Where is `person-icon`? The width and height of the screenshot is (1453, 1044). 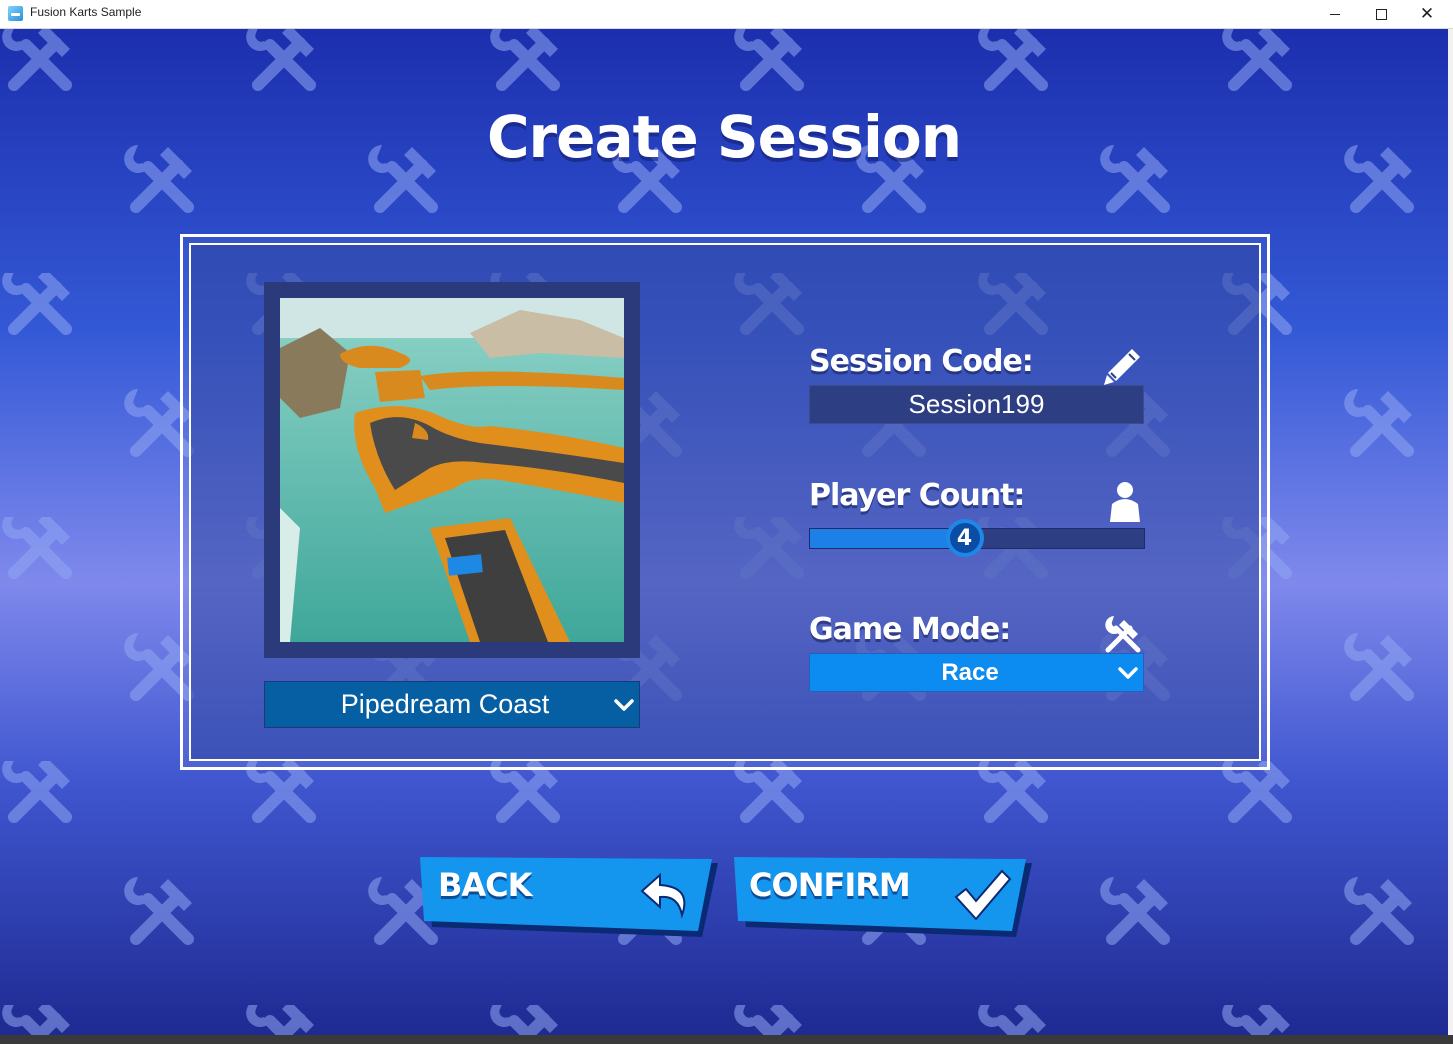
person-icon is located at coordinates (1125, 502).